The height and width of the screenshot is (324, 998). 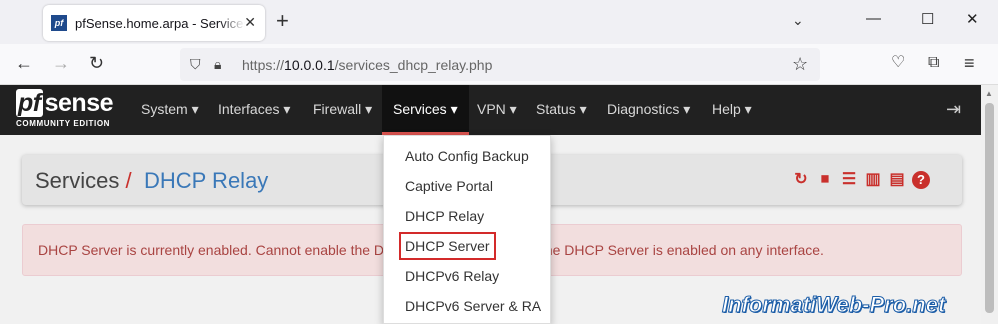 What do you see at coordinates (83, 181) in the screenshot?
I see `breadcrumb-parent: Services /` at bounding box center [83, 181].